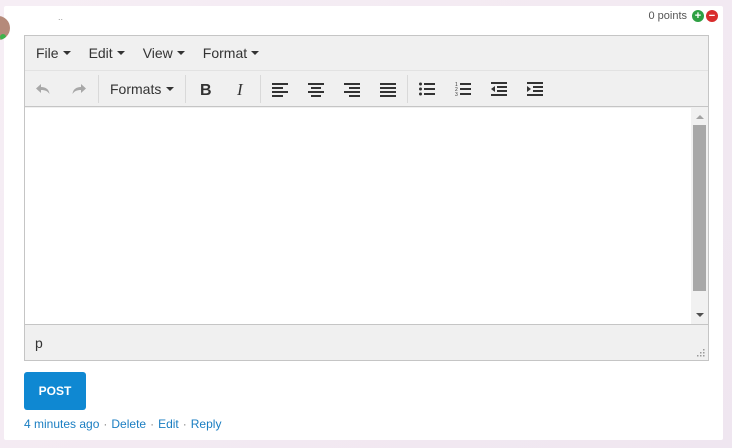 Image resolution: width=732 pixels, height=448 pixels. I want to click on scroll-up-icon, so click(700, 117).